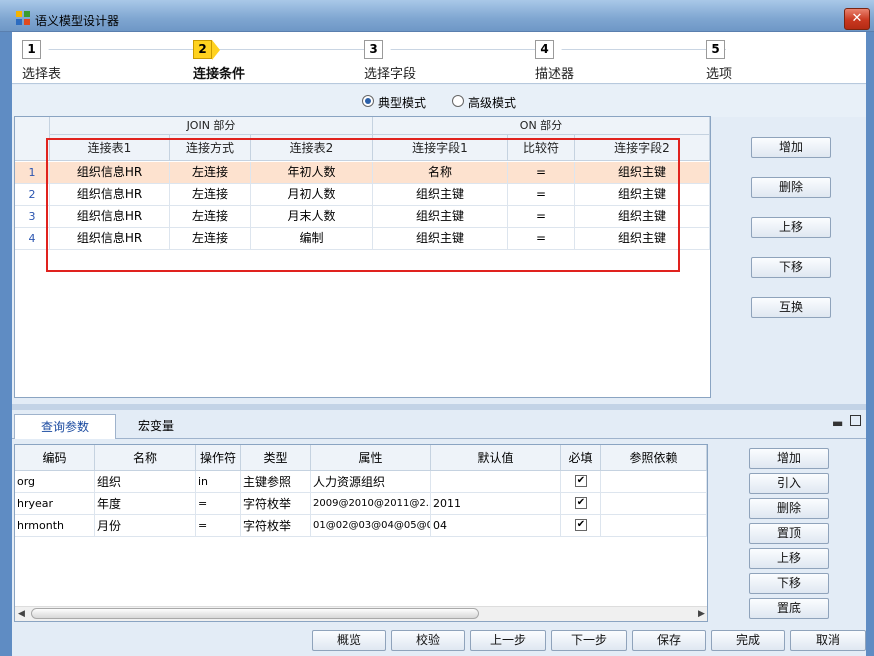 The width and height of the screenshot is (874, 656). Describe the element at coordinates (857, 19) in the screenshot. I see `close-button: ✕` at that location.